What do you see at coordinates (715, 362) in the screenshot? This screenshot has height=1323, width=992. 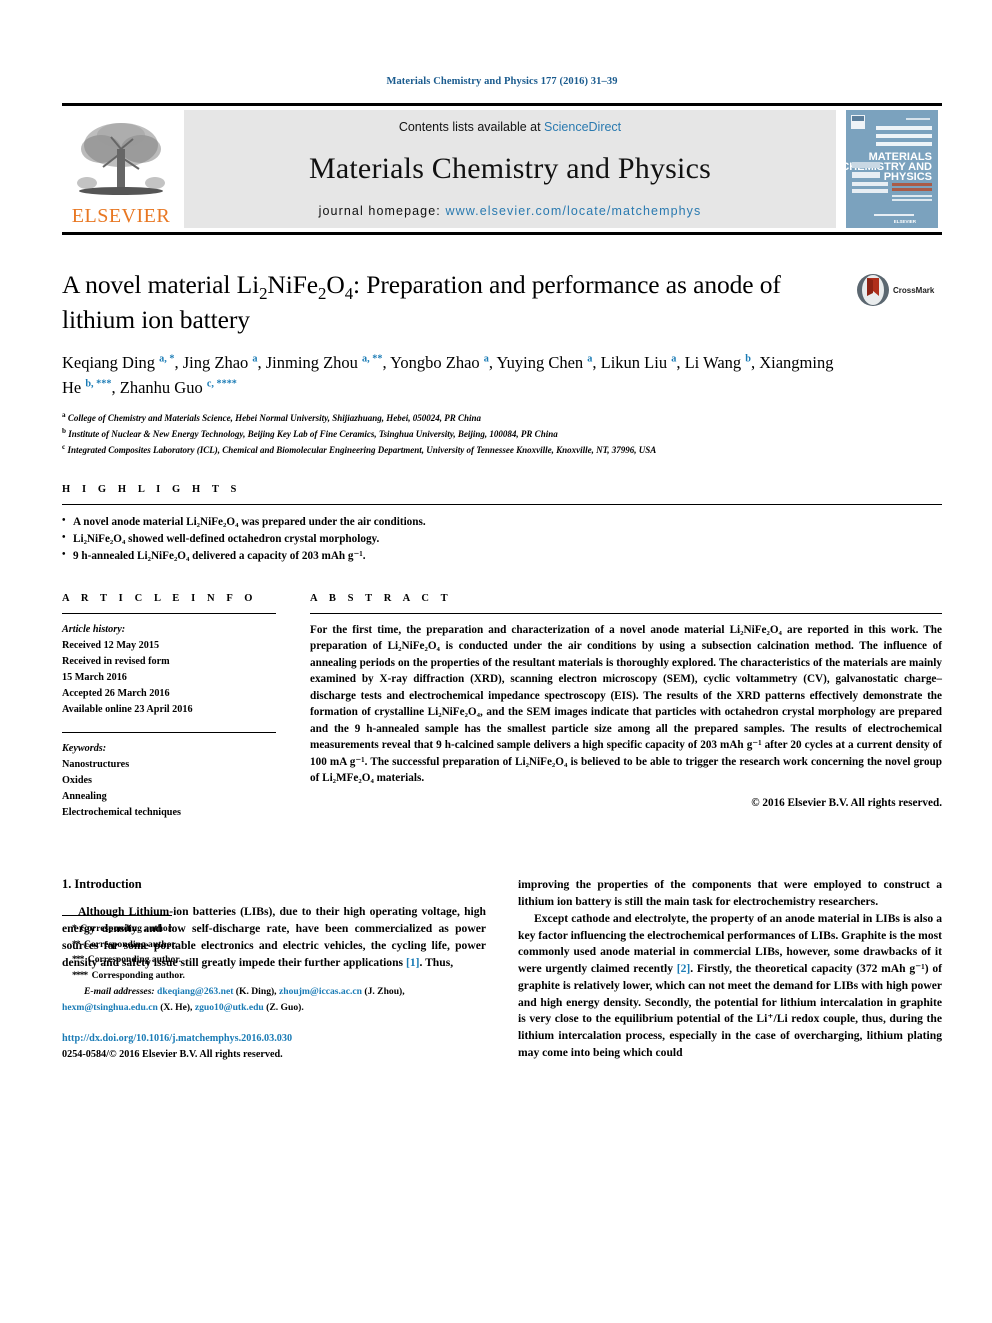 I see `author-name: Li Wang` at bounding box center [715, 362].